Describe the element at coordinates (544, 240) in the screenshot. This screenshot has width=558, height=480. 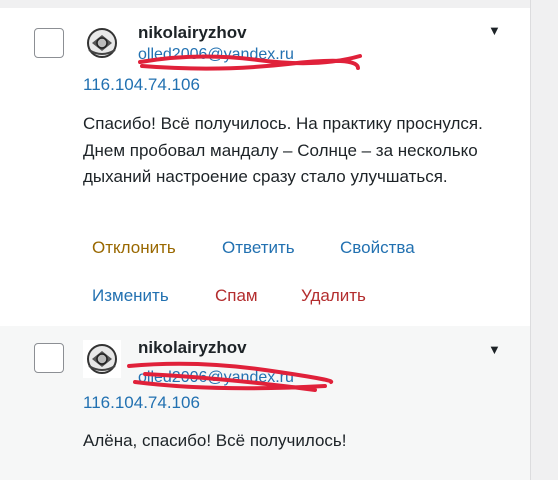
I see `right-scroll-gutter` at that location.